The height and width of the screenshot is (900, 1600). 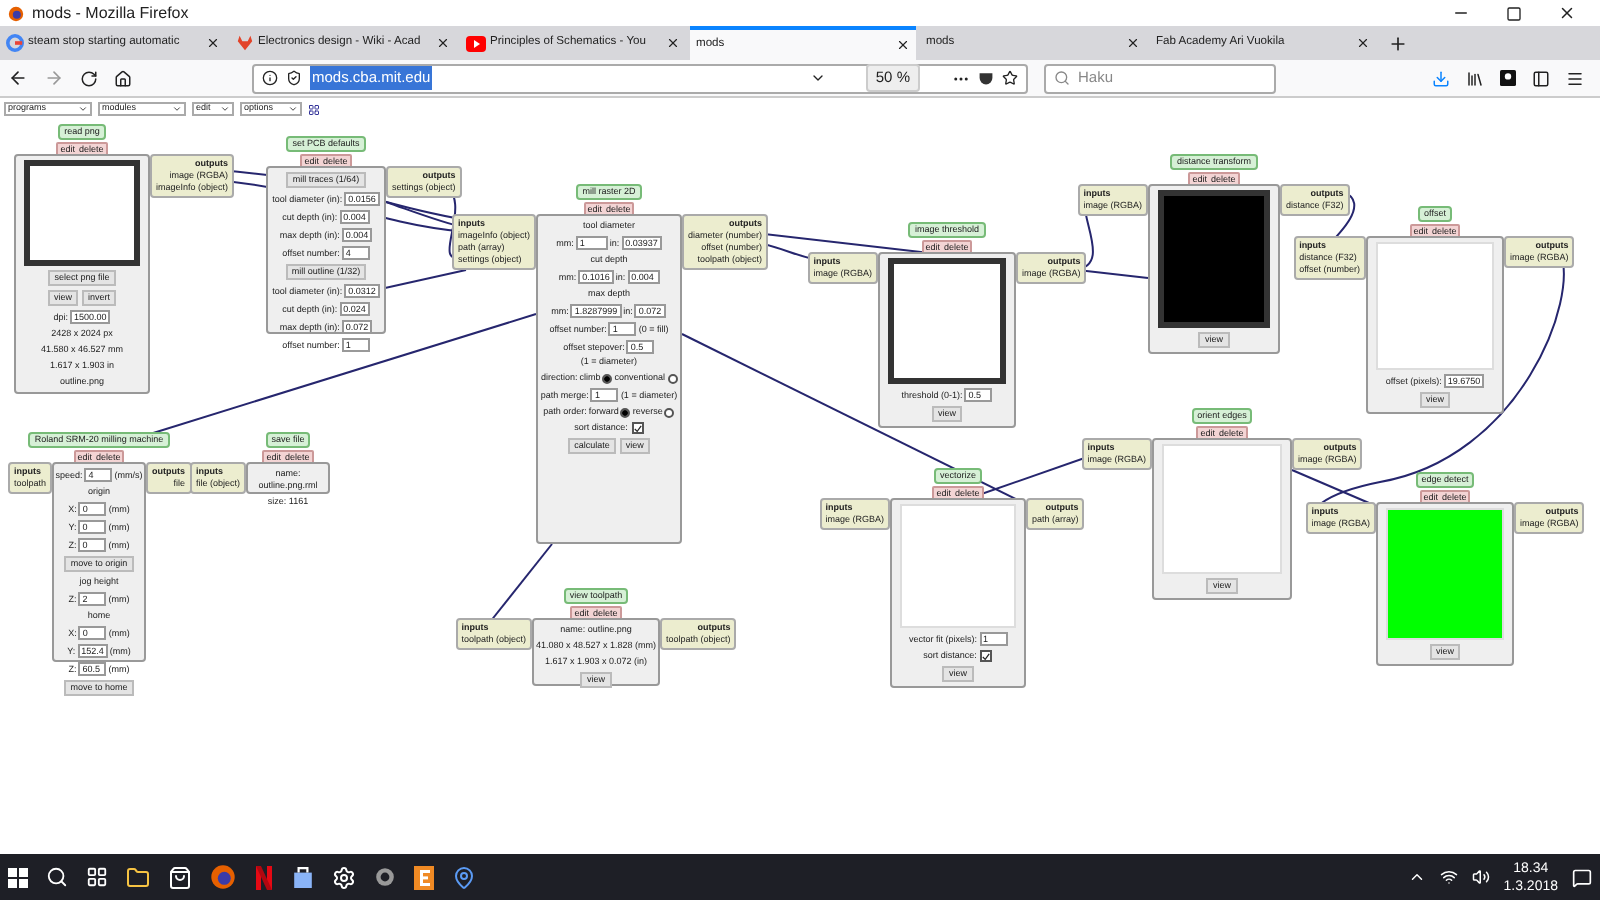 I want to click on new-tab-icon, so click(x=1398, y=43).